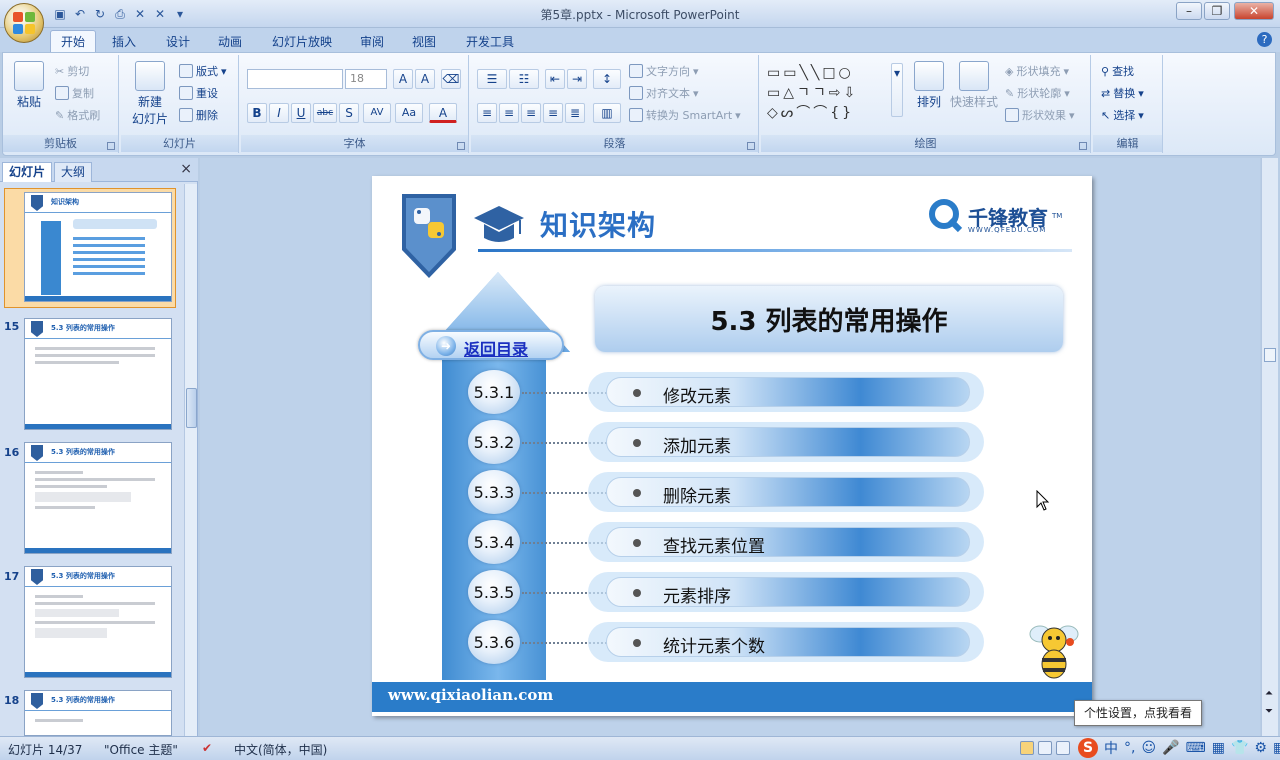 Image resolution: width=1280 pixels, height=760 pixels. I want to click on close-button: ✕, so click(1254, 11).